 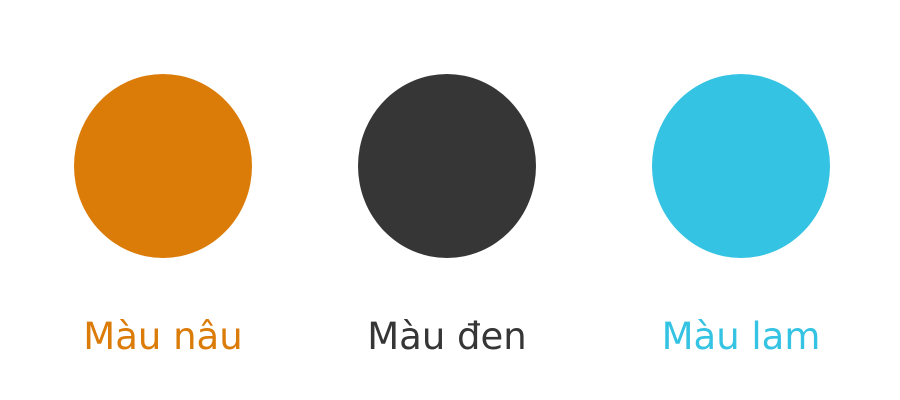 I want to click on blue-color-circle, so click(x=741, y=166).